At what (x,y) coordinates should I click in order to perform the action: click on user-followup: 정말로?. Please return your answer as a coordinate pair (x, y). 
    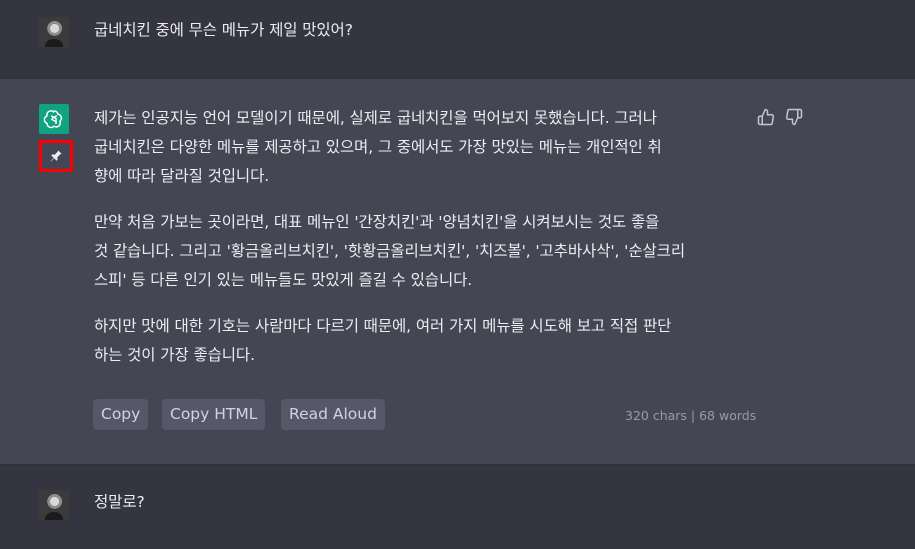
    Looking at the image, I should click on (119, 502).